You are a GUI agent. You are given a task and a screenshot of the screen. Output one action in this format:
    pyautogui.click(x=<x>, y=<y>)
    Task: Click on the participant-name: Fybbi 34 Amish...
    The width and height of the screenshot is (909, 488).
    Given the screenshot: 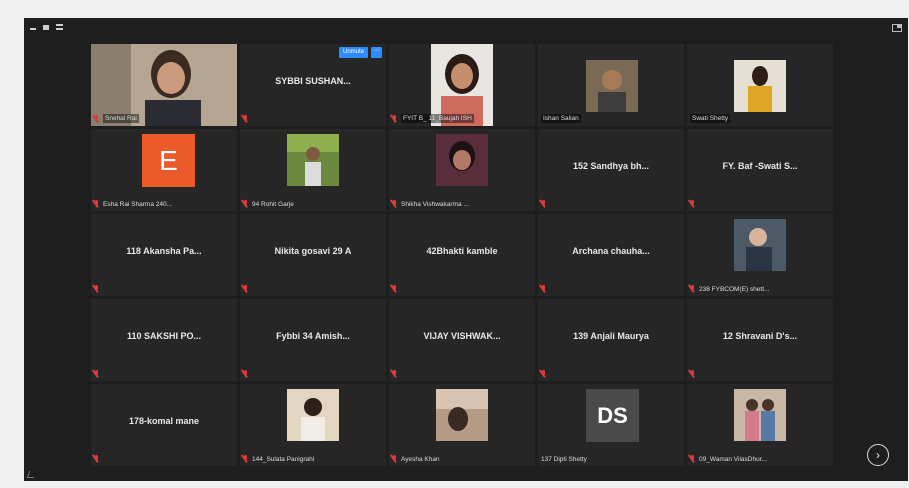 What is the action you would take?
    pyautogui.click(x=313, y=336)
    